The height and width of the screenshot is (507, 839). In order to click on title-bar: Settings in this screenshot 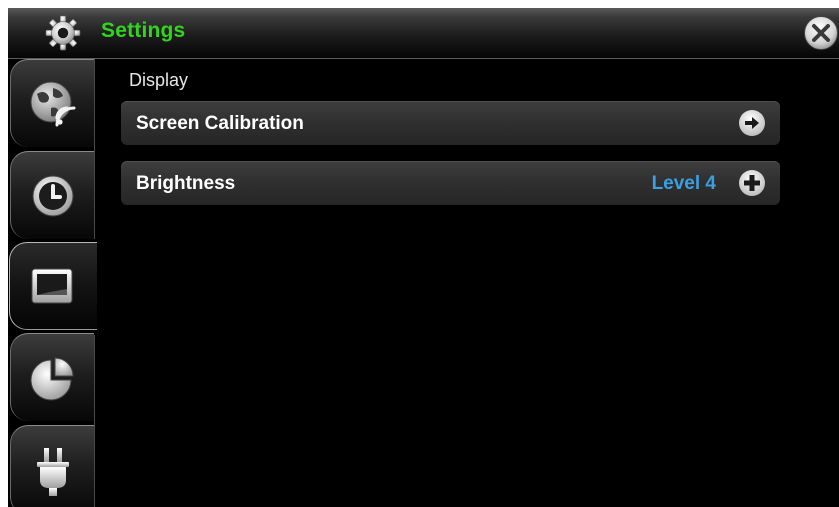, I will do `click(423, 33)`.